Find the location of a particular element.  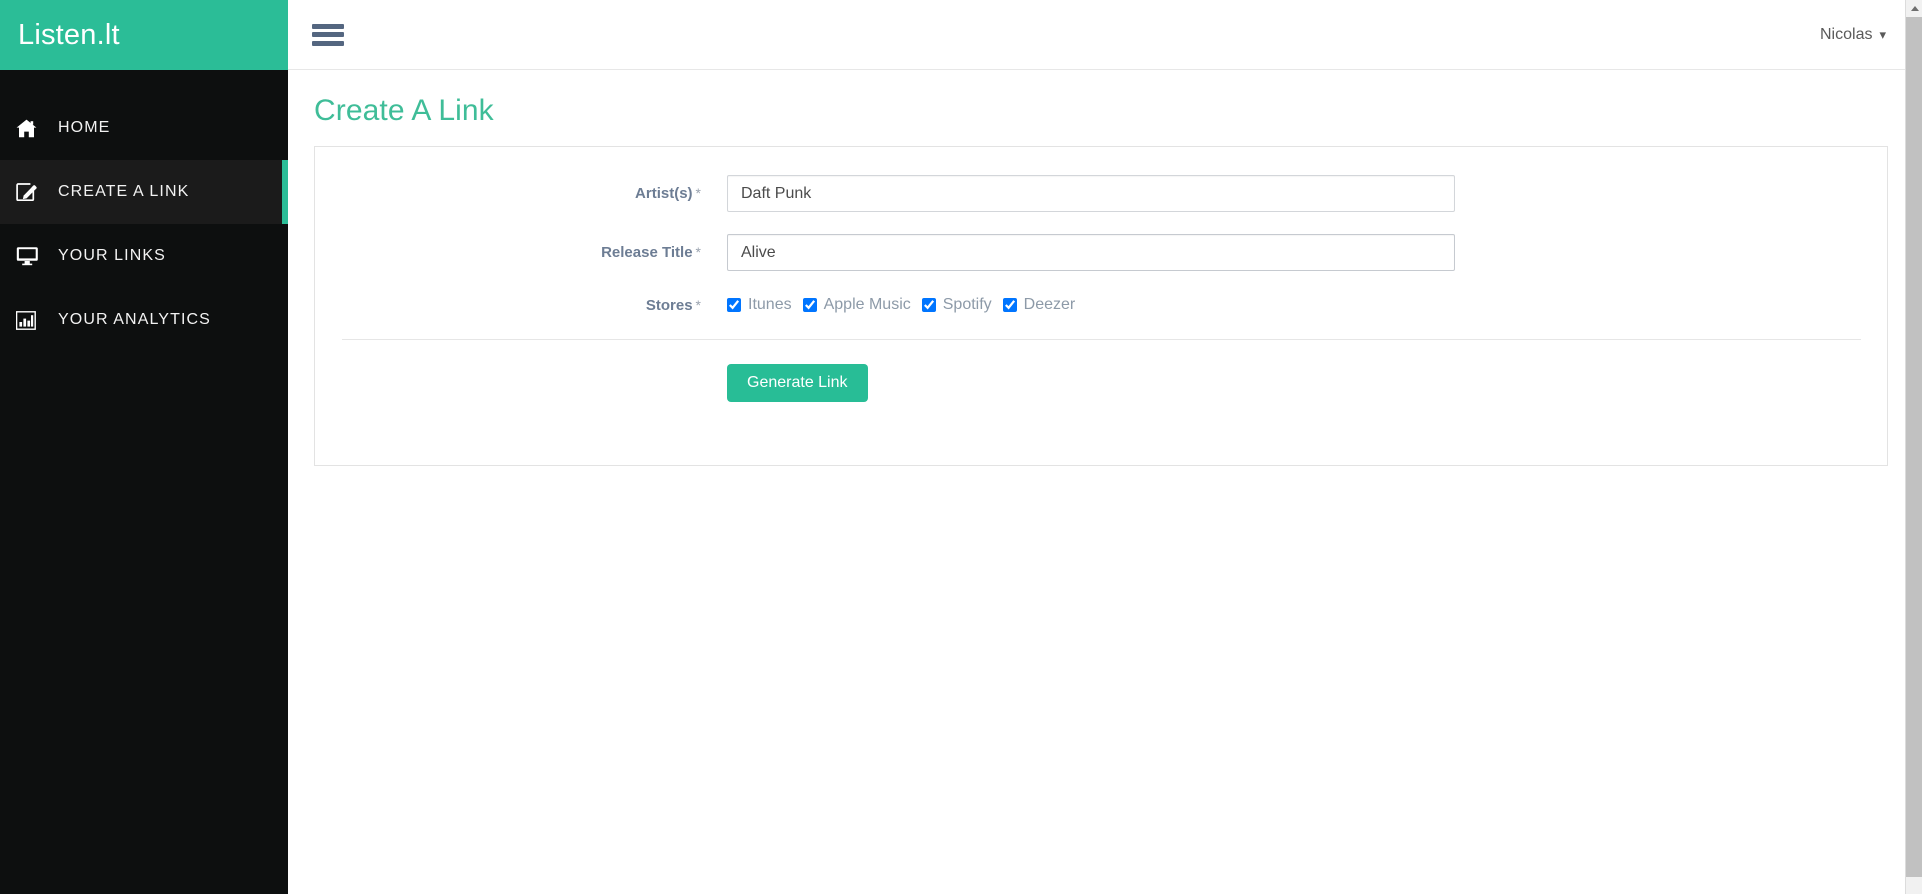

store-label-spotify: Spotify is located at coordinates (967, 304).